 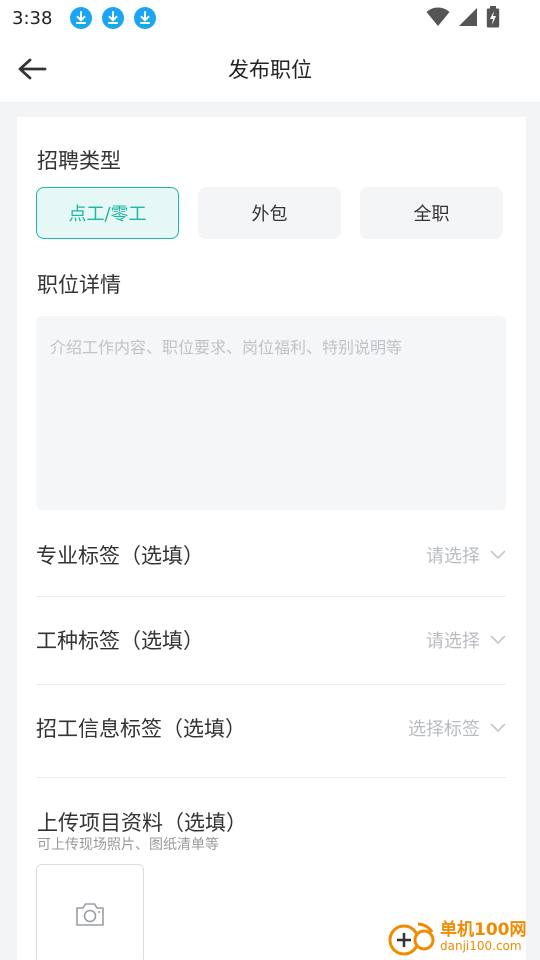 I want to click on type-option-label: 全职, so click(x=431, y=214).